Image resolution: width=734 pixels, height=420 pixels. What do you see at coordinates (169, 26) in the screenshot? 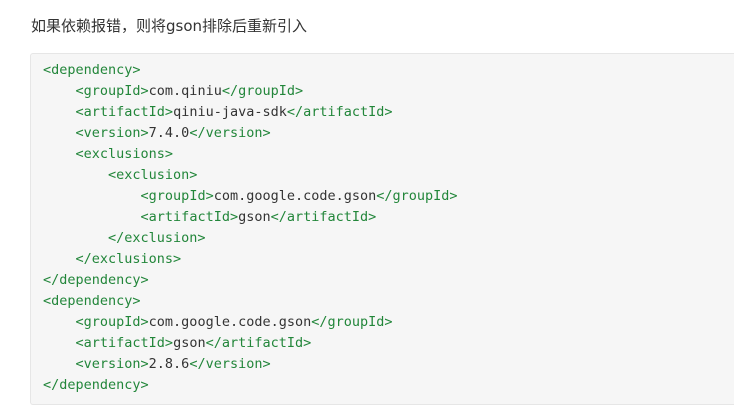
I see `intro-text: 如果依赖报错，则将gson排除后重新引入` at bounding box center [169, 26].